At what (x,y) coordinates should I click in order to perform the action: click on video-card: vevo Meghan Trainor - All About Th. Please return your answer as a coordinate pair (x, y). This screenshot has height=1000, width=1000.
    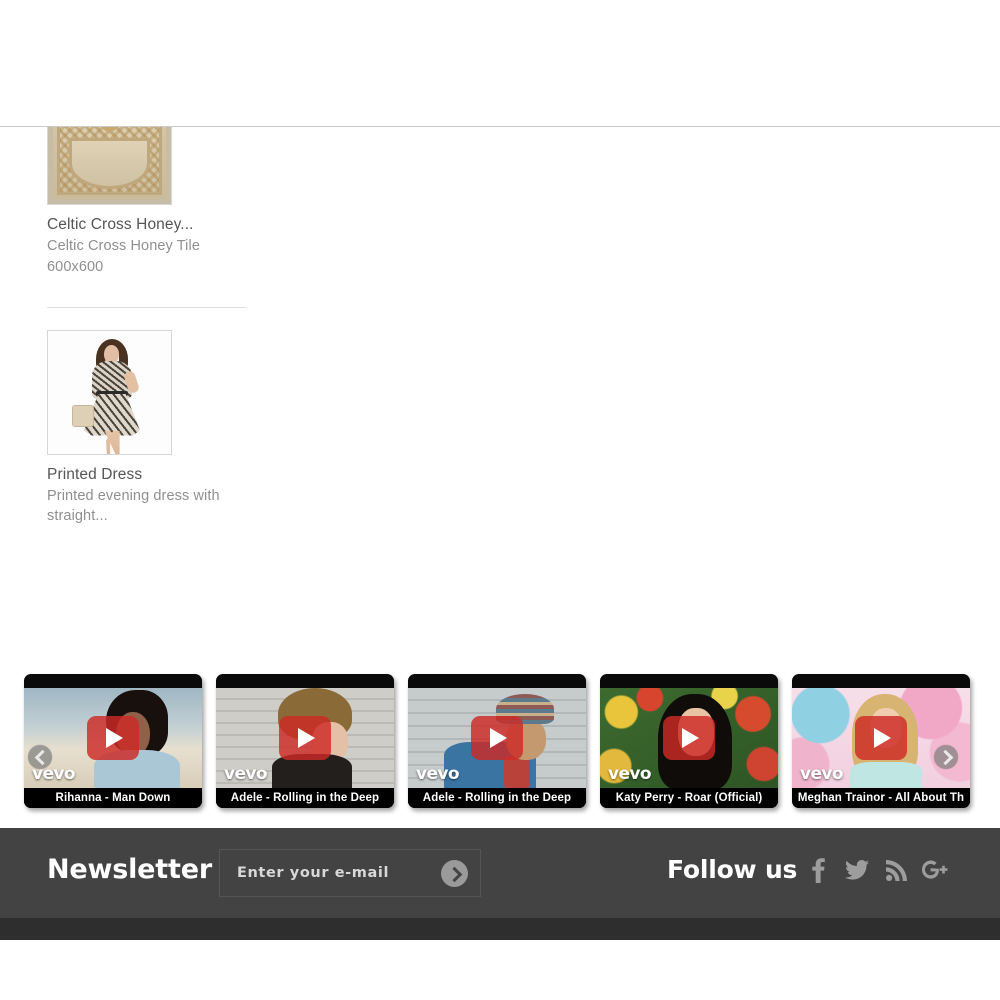
    Looking at the image, I should click on (881, 741).